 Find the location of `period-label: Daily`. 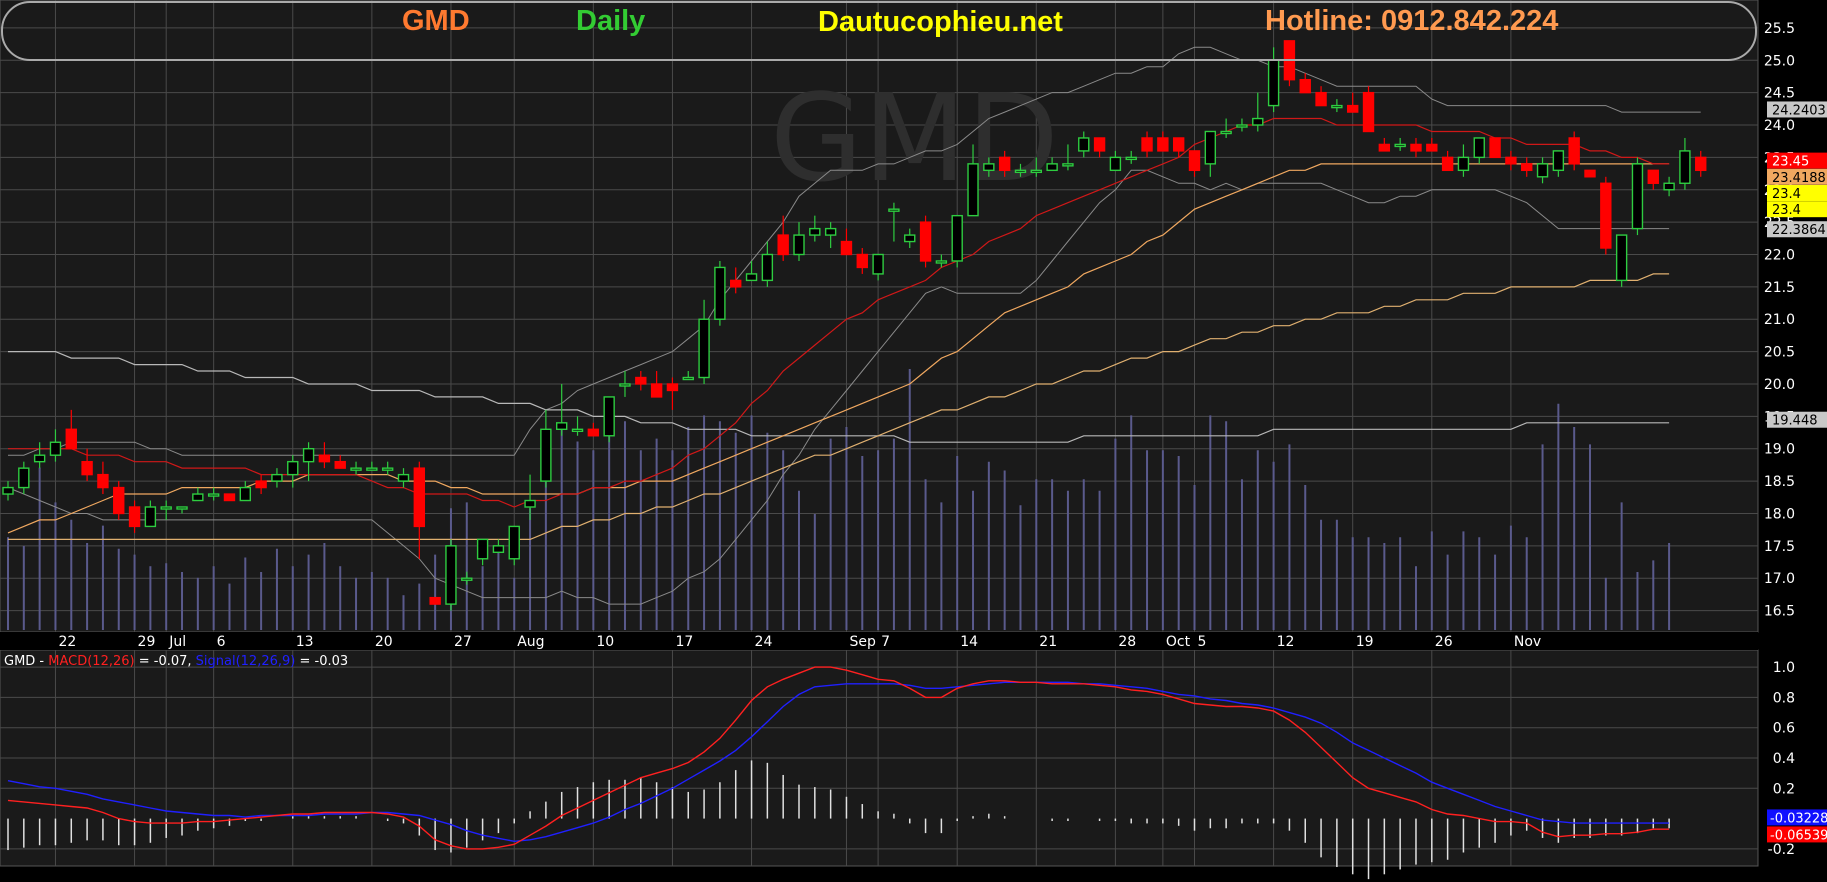

period-label: Daily is located at coordinates (610, 21).